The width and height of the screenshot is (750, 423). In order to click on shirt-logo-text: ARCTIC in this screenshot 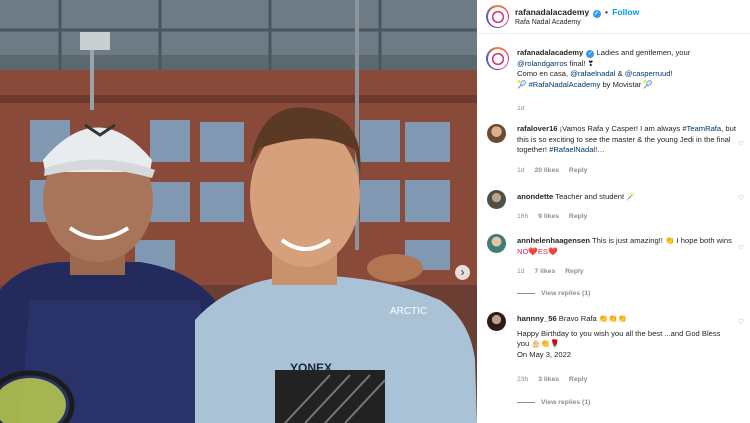, I will do `click(408, 311)`.